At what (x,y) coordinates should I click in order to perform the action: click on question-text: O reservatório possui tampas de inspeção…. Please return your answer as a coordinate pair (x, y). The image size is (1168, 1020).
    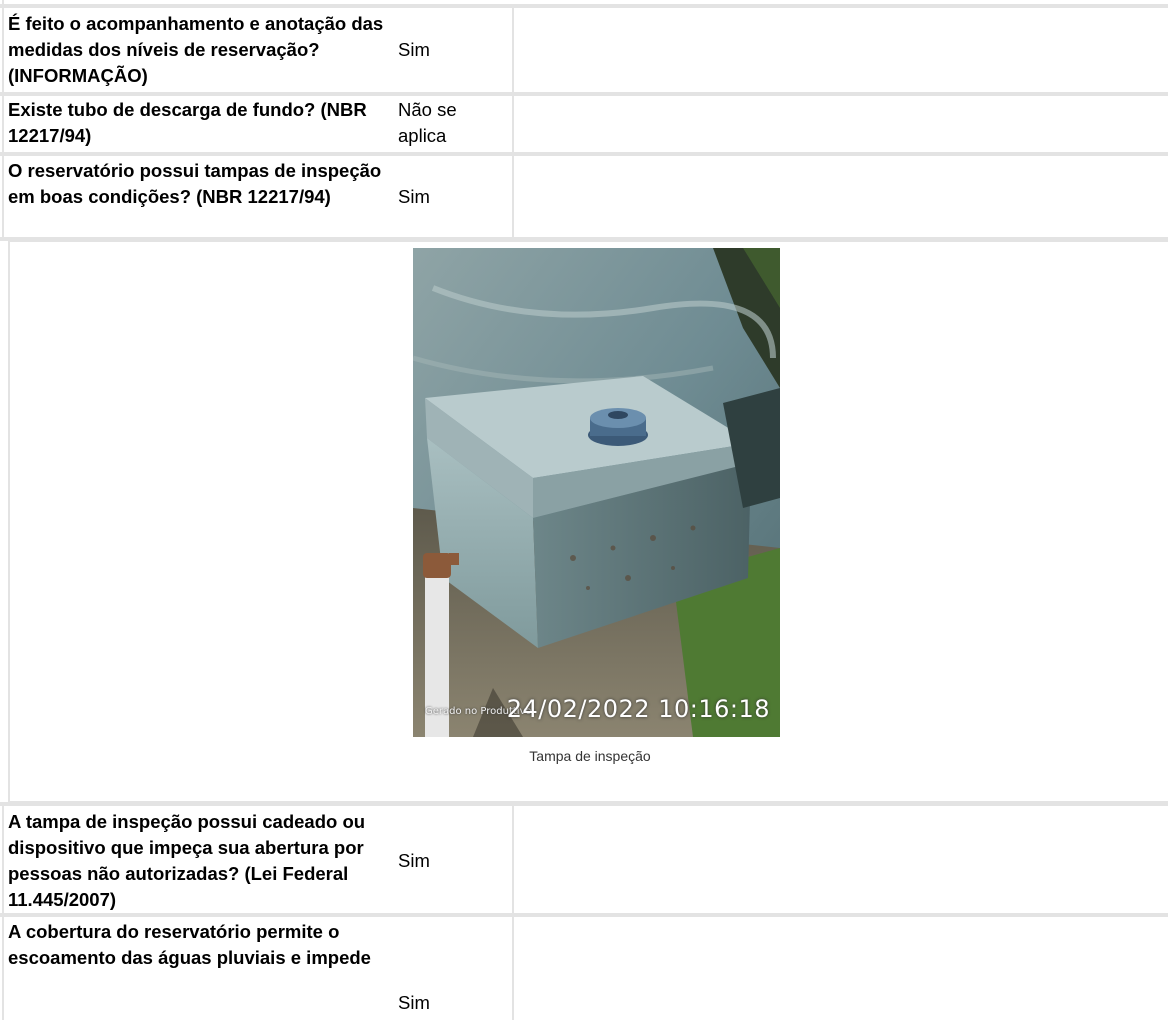
    Looking at the image, I should click on (195, 183).